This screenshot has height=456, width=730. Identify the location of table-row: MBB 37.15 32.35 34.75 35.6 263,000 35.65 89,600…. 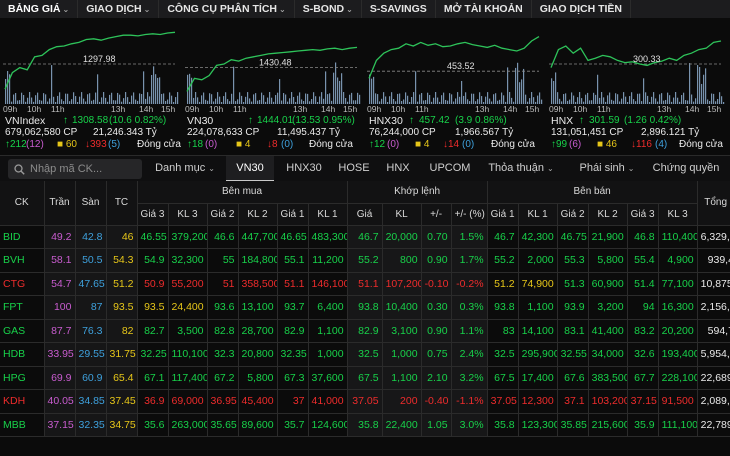
(365, 425).